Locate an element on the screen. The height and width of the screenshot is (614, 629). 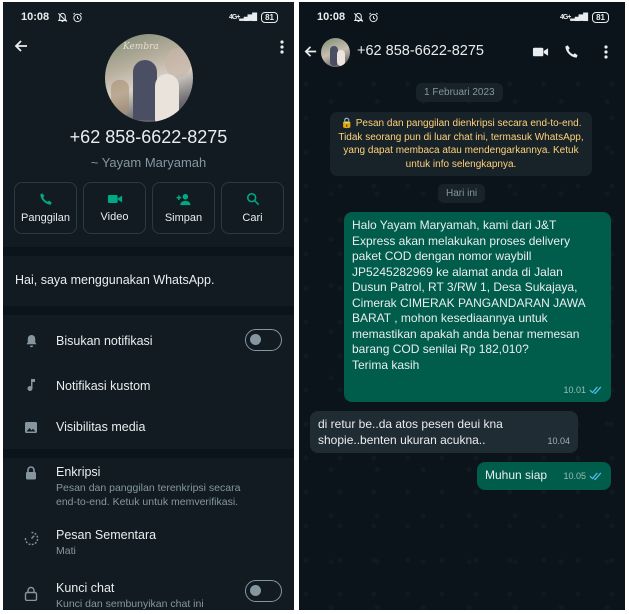
message-bubble-outgoing: Muhun siap 10.05 is located at coordinates (544, 476).